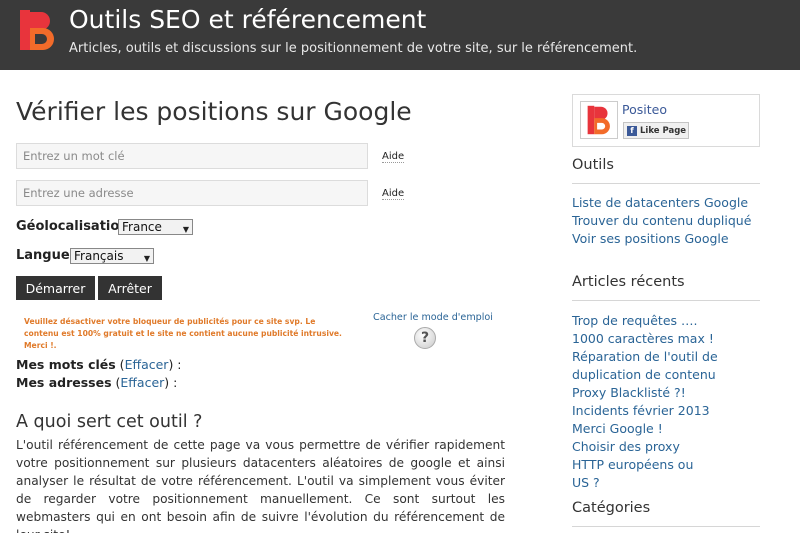  Describe the element at coordinates (109, 422) in the screenshot. I see `section-title: A quoi sert cet outil ?` at that location.